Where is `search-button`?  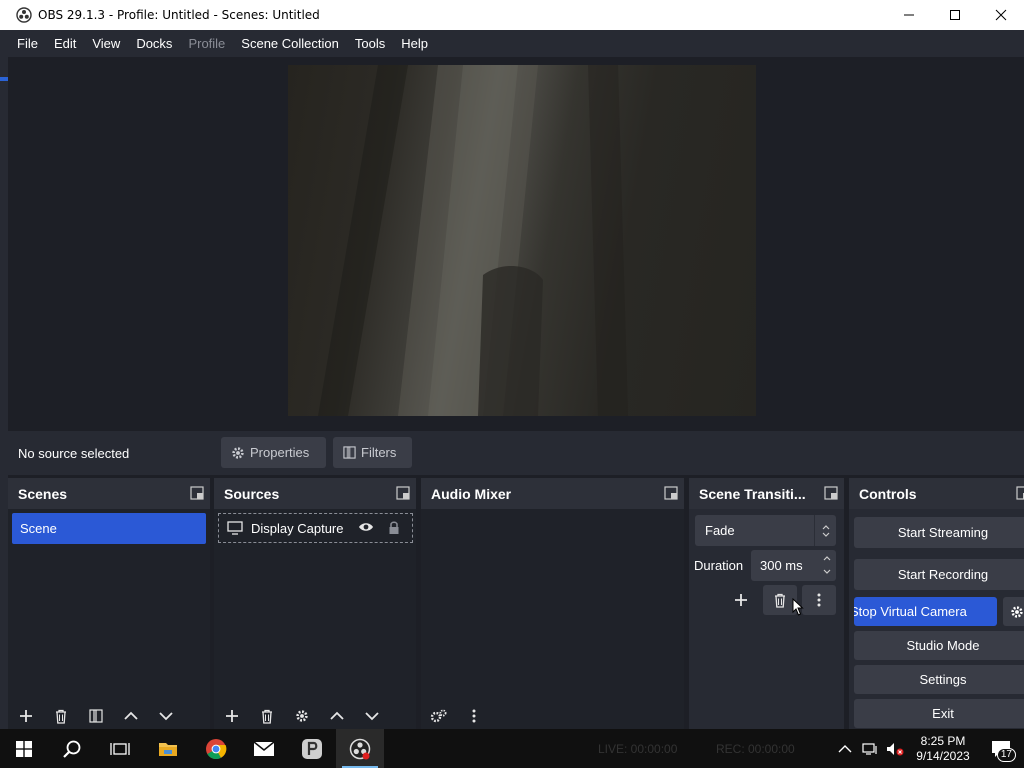
search-button is located at coordinates (72, 748).